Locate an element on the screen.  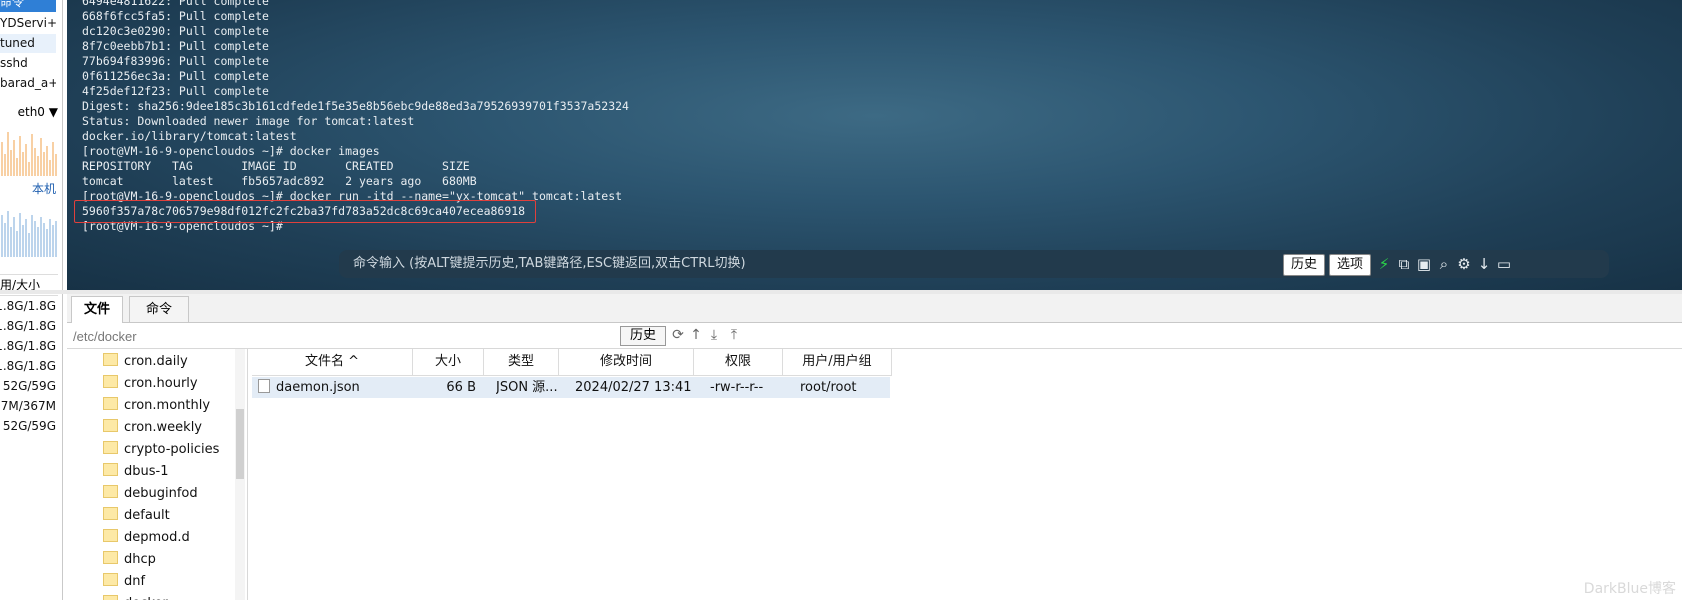
tree-item-label: cron.monthly is located at coordinates (167, 405).